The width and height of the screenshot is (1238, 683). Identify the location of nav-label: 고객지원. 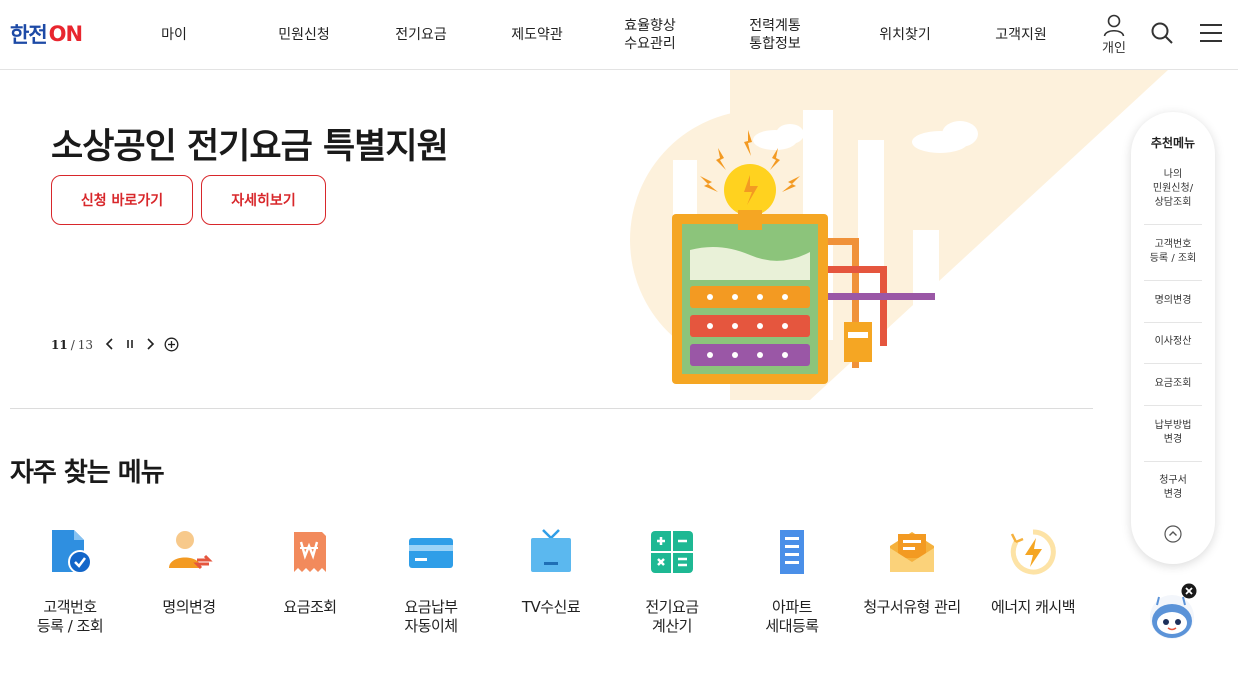
(1021, 35).